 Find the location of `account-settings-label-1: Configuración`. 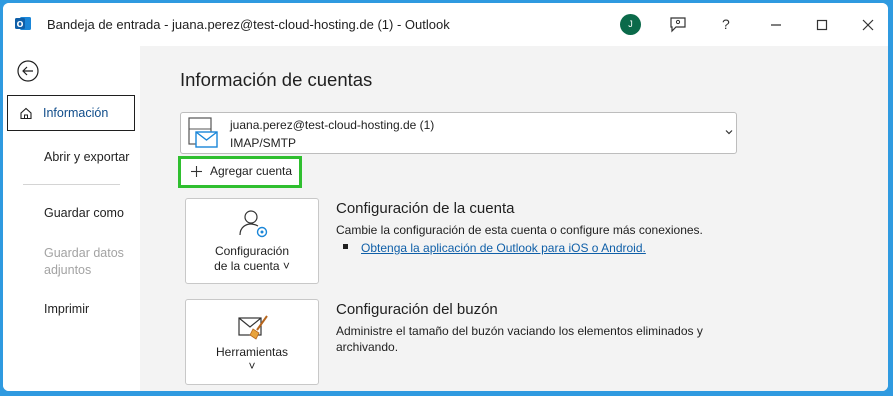

account-settings-label-1: Configuración is located at coordinates (252, 251).